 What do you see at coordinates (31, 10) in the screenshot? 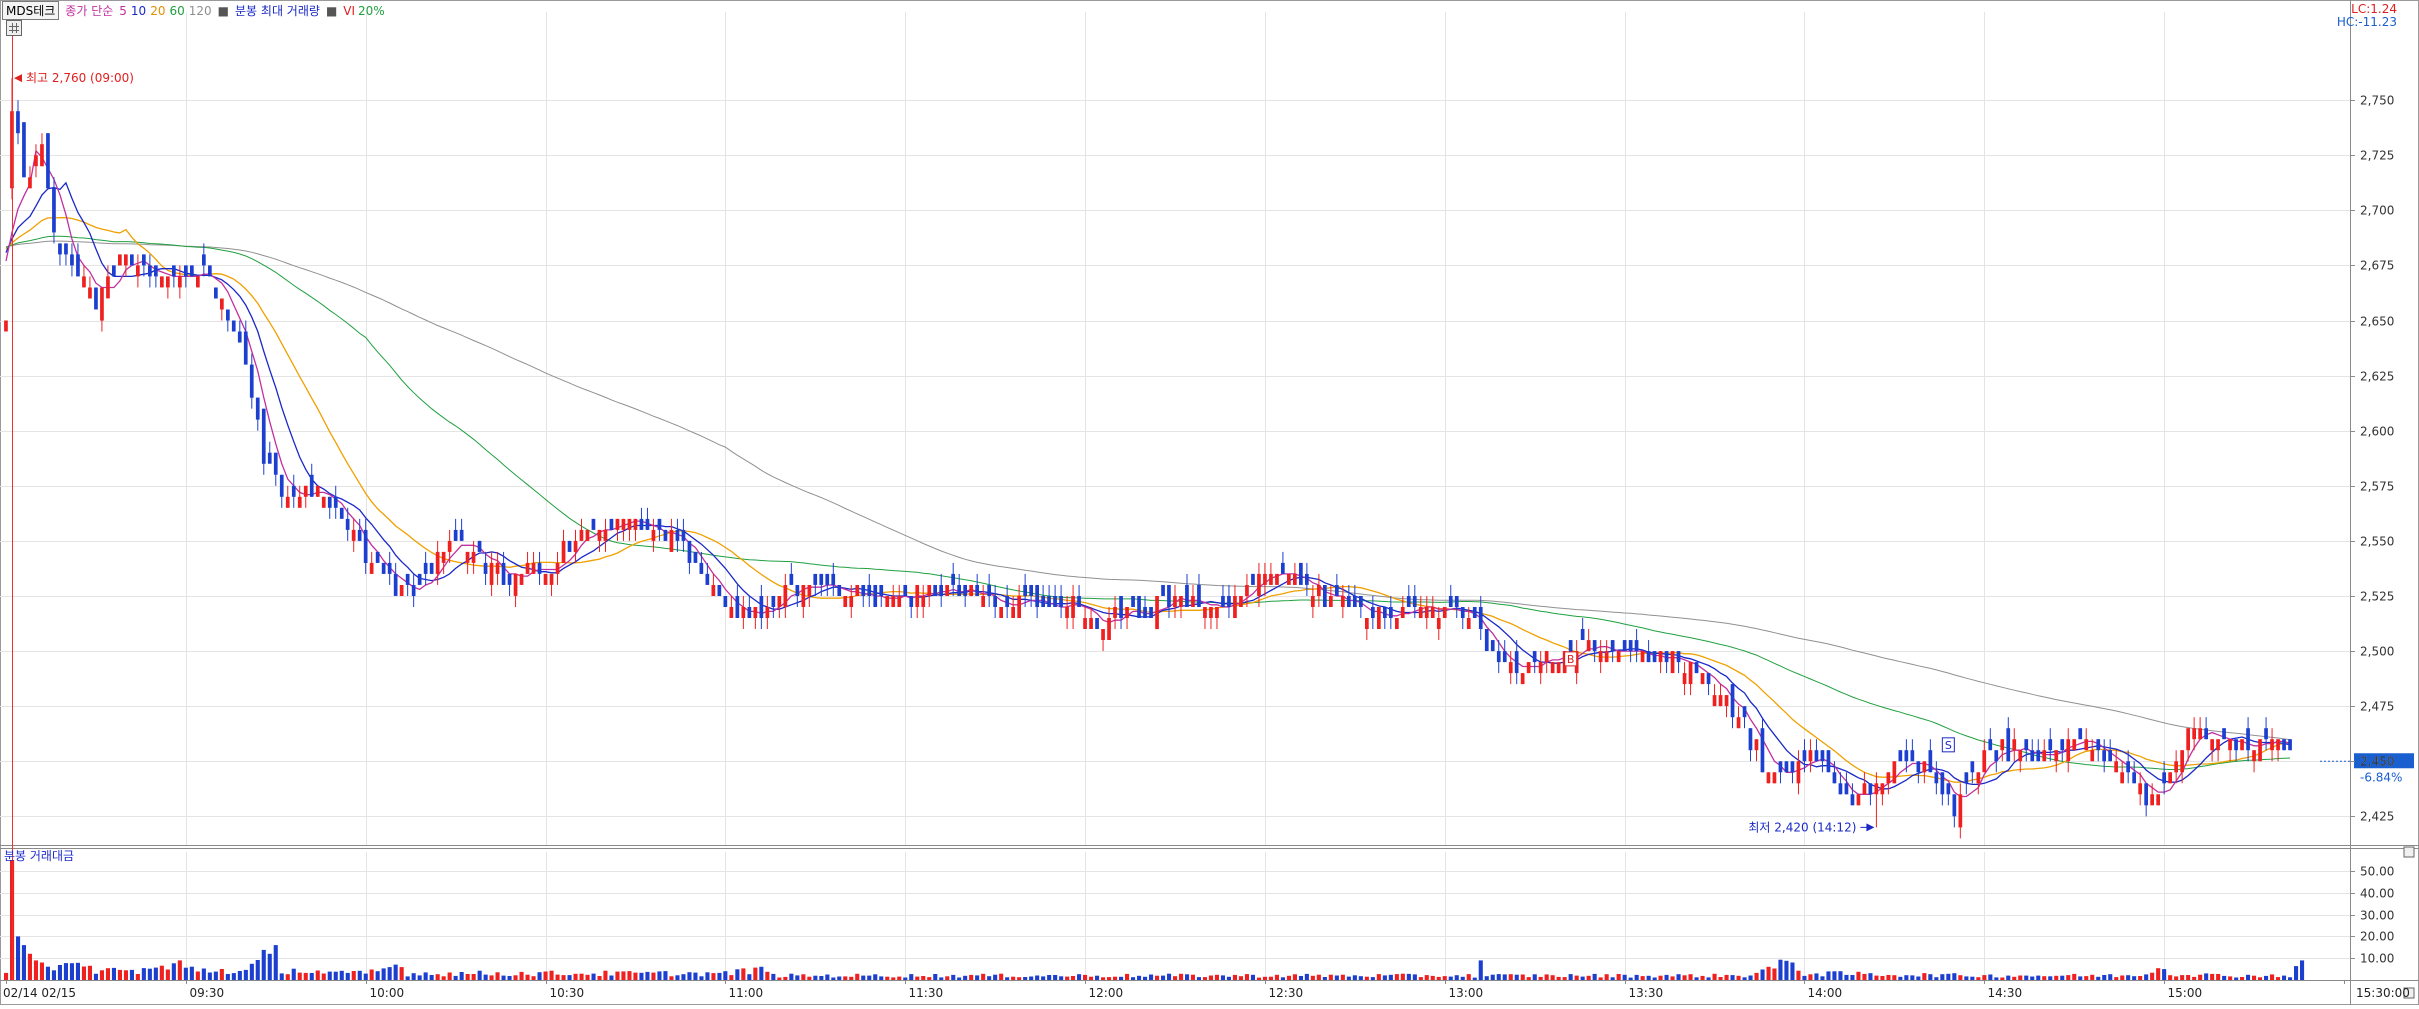
I see `stock-name: MDS테크` at bounding box center [31, 10].